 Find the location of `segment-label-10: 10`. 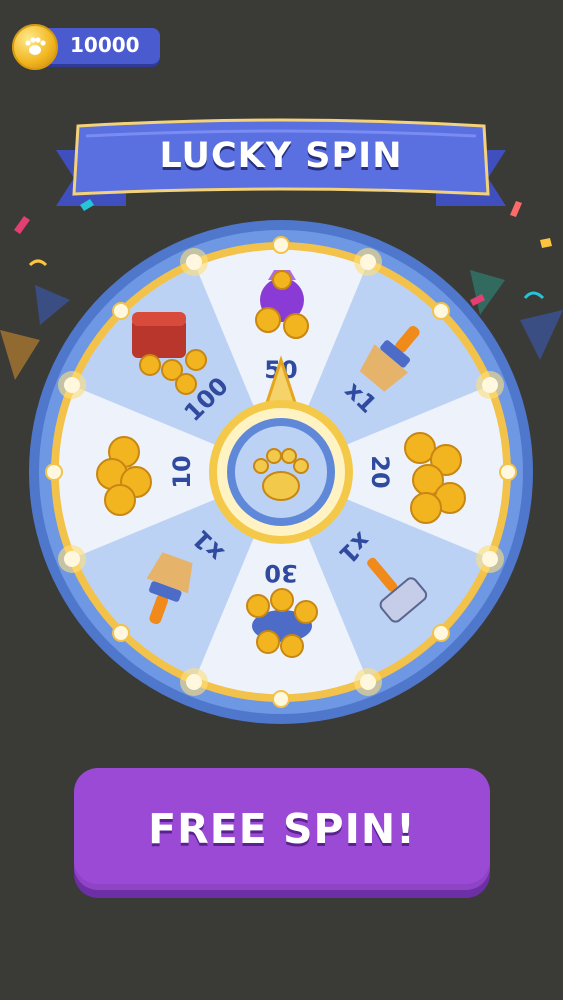

segment-label-10: 10 is located at coordinates (182, 471).